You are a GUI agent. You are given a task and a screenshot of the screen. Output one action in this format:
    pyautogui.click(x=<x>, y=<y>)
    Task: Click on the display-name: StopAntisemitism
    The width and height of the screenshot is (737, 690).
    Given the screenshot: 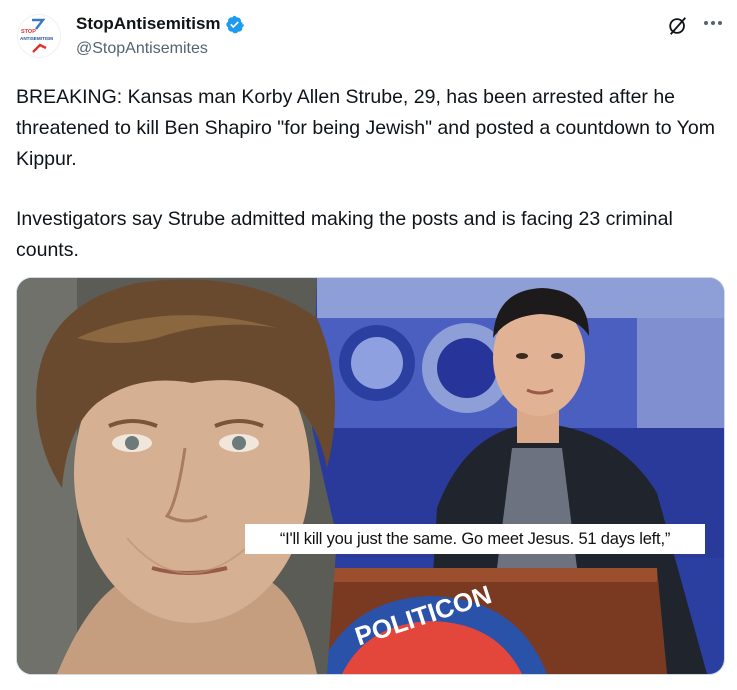 What is the action you would take?
    pyautogui.click(x=148, y=24)
    